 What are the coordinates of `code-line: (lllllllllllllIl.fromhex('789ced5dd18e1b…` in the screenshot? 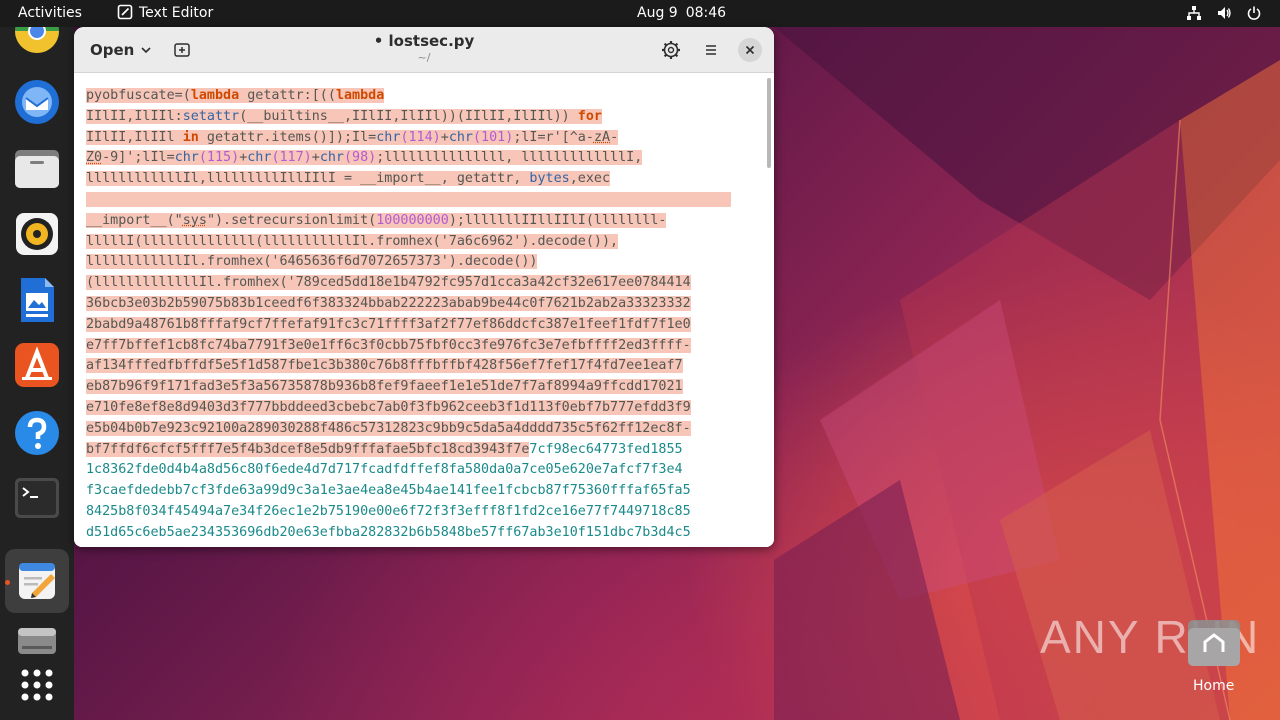 It's located at (388, 283).